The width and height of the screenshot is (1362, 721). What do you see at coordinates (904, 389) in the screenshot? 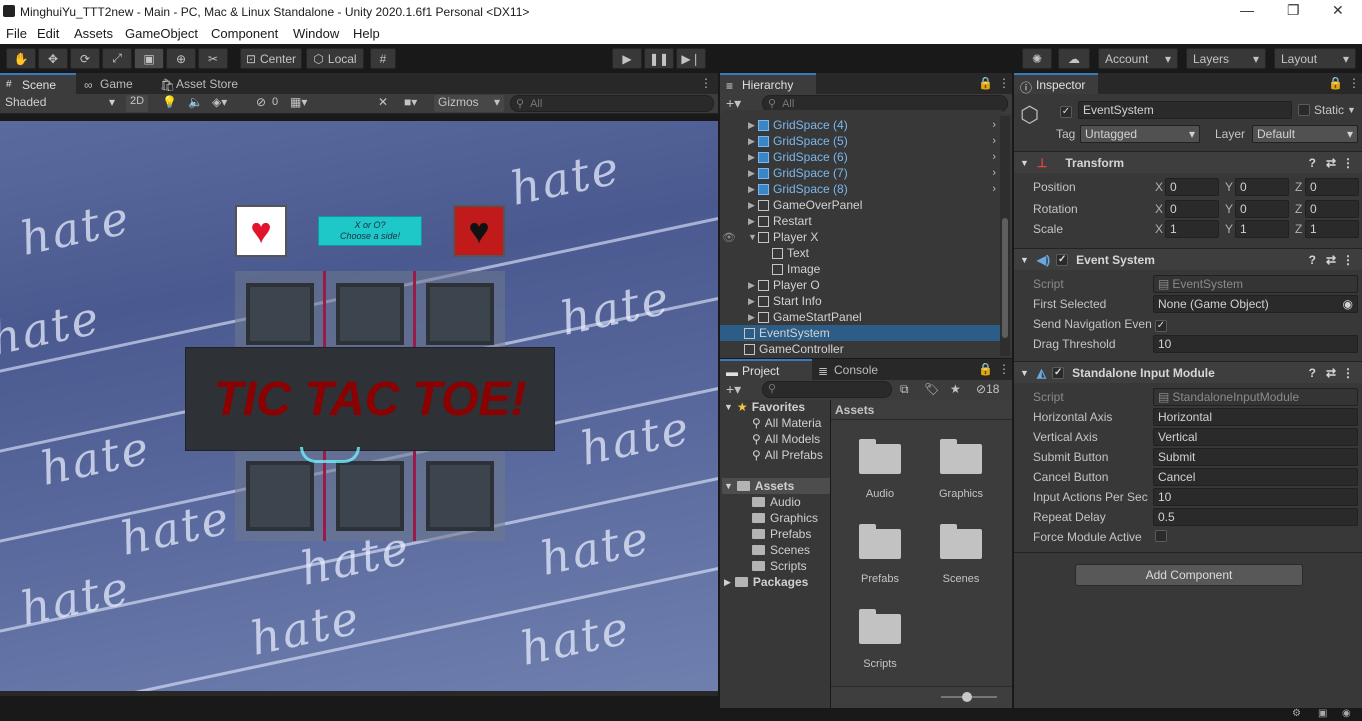
I see `filter-type-icon: ⧉` at bounding box center [904, 389].